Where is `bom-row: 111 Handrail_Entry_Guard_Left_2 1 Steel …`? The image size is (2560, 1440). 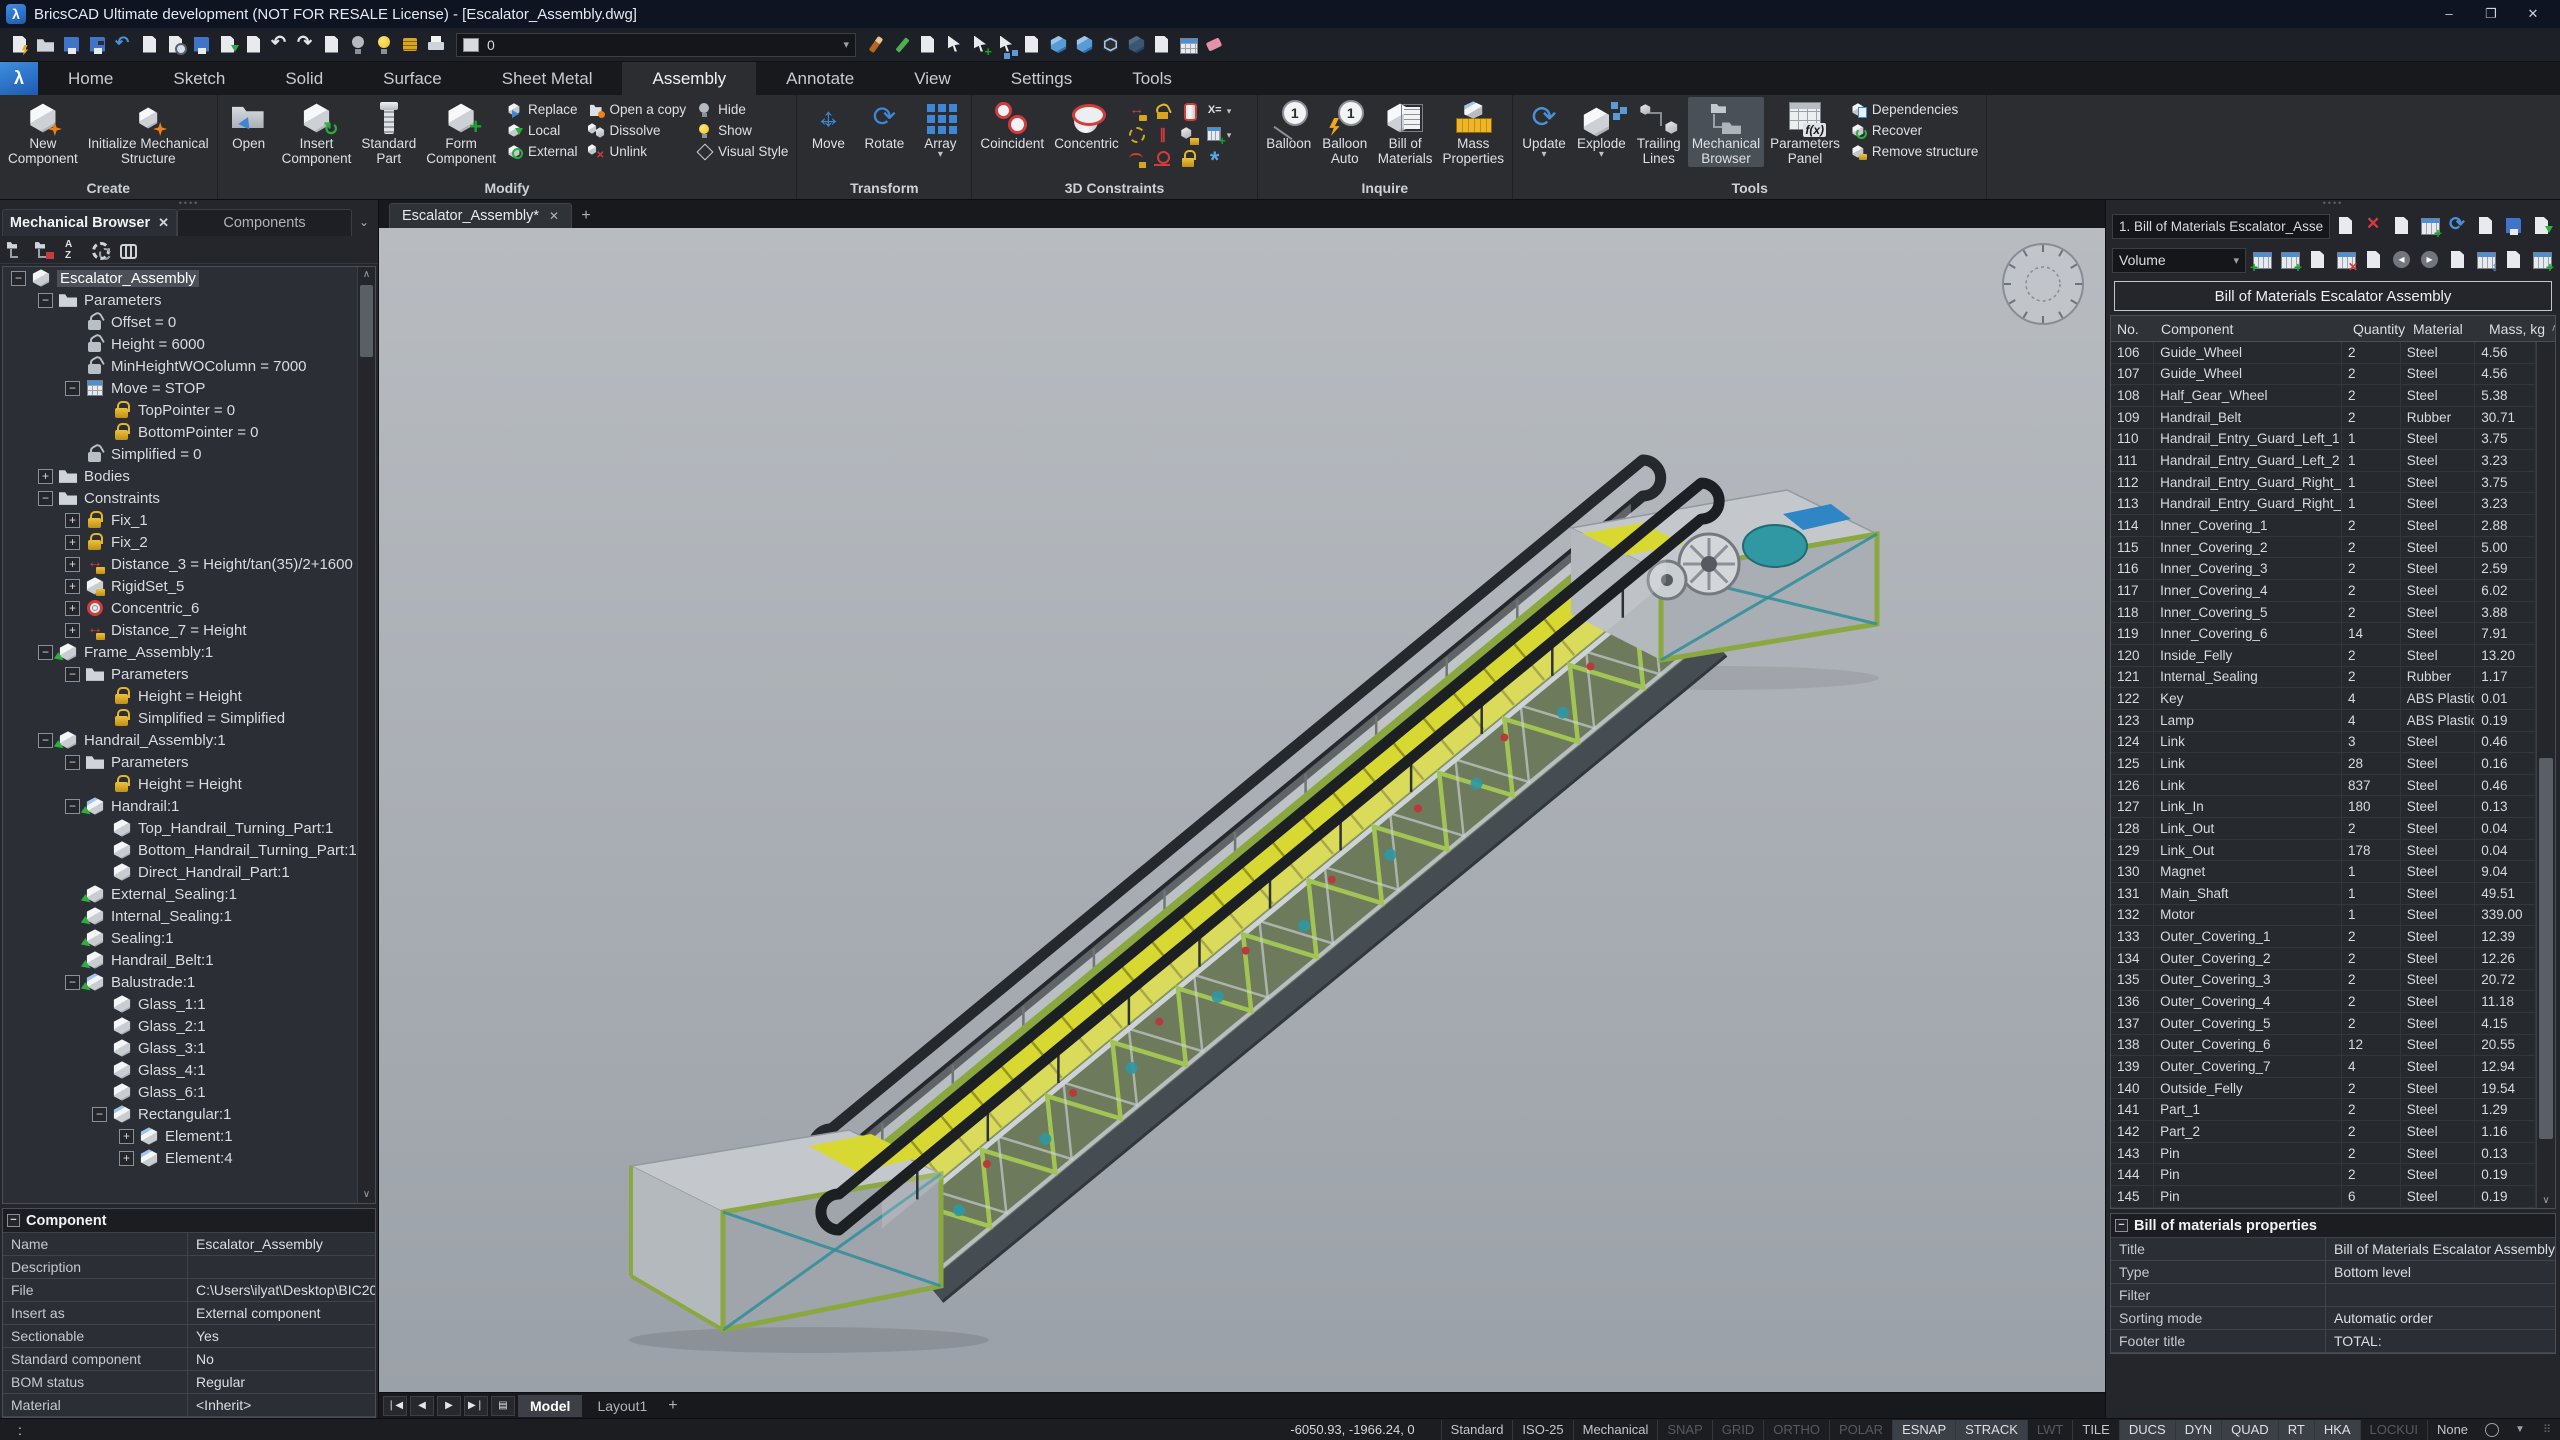
bom-row: 111 Handrail_Entry_Guard_Left_2 1 Steel … is located at coordinates (2323, 461).